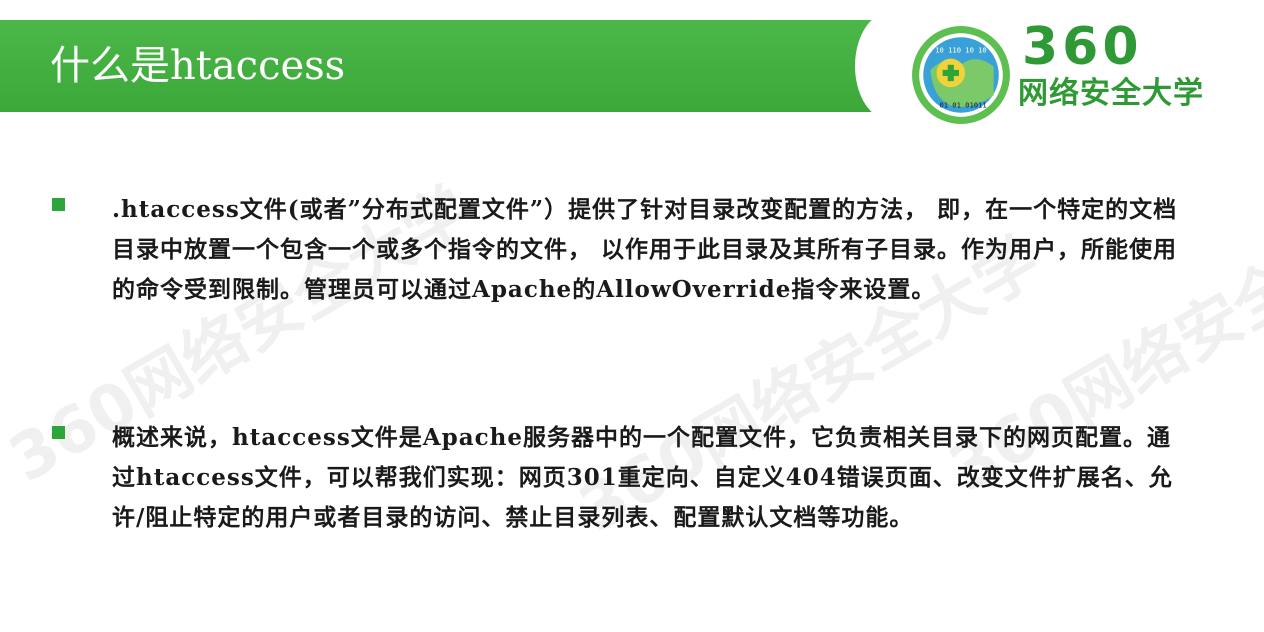 The width and height of the screenshot is (1264, 632). I want to click on university-seal-logo: 10 110 10 10 01 01 01011, so click(961, 75).